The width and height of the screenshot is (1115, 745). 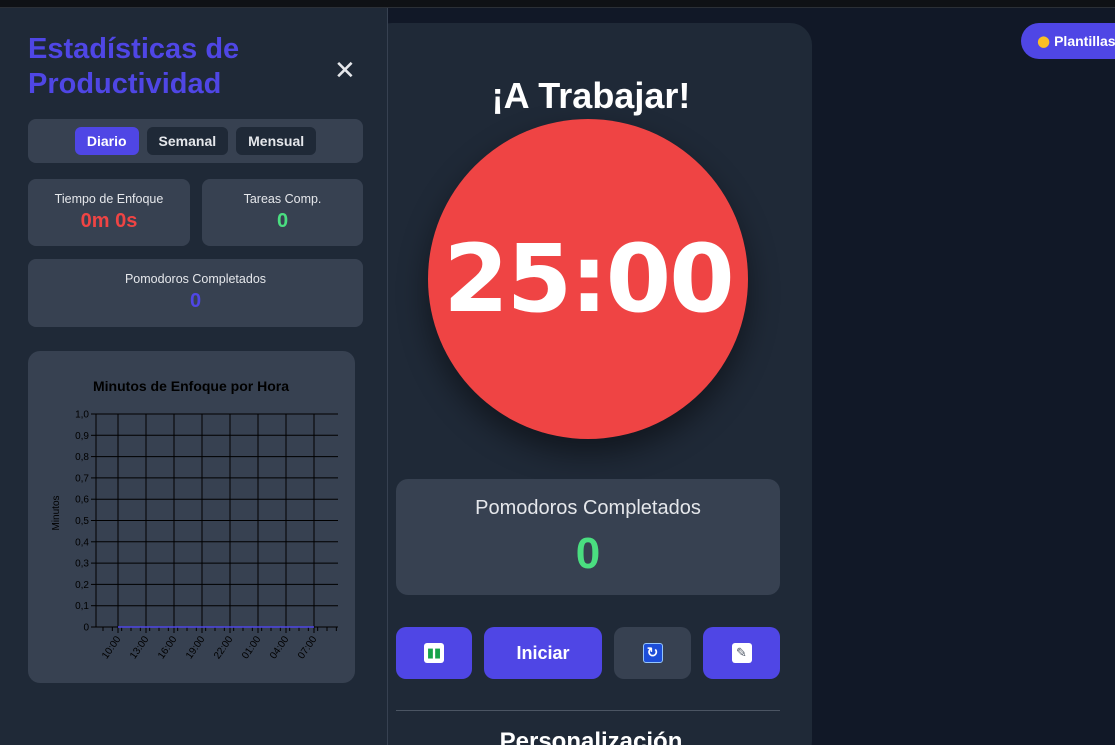 What do you see at coordinates (276, 141) in the screenshot?
I see `tab-mensual: Mensual` at bounding box center [276, 141].